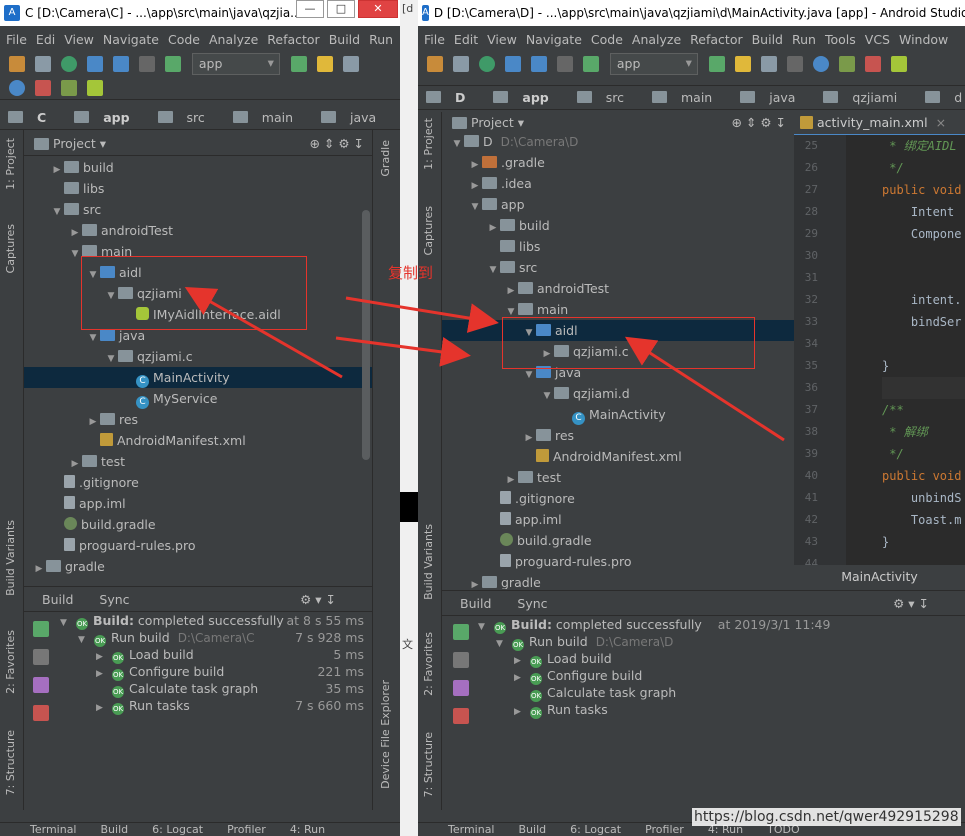 The image size is (965, 836). I want to click on tree-node: C MyService, so click(198, 398).